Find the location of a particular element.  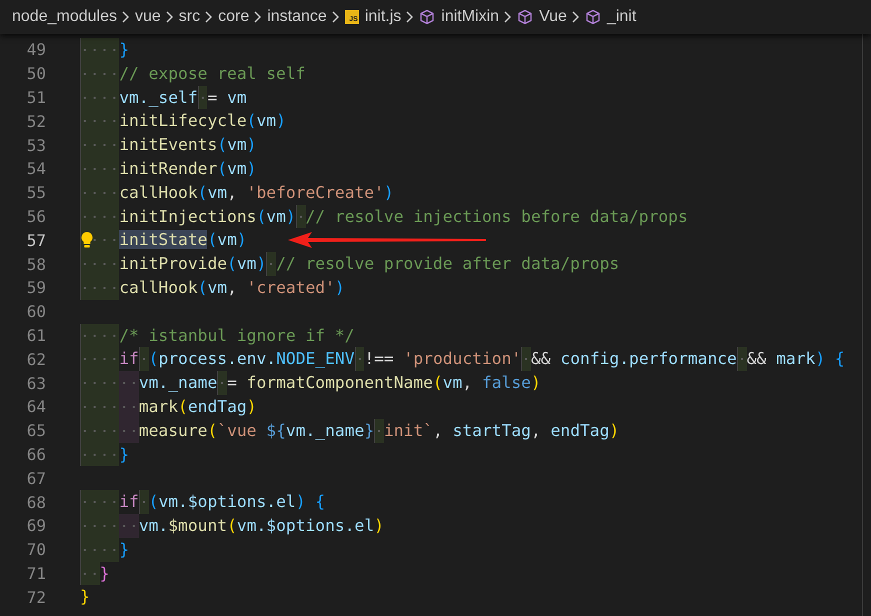

line-number: 69 is located at coordinates (36, 526).